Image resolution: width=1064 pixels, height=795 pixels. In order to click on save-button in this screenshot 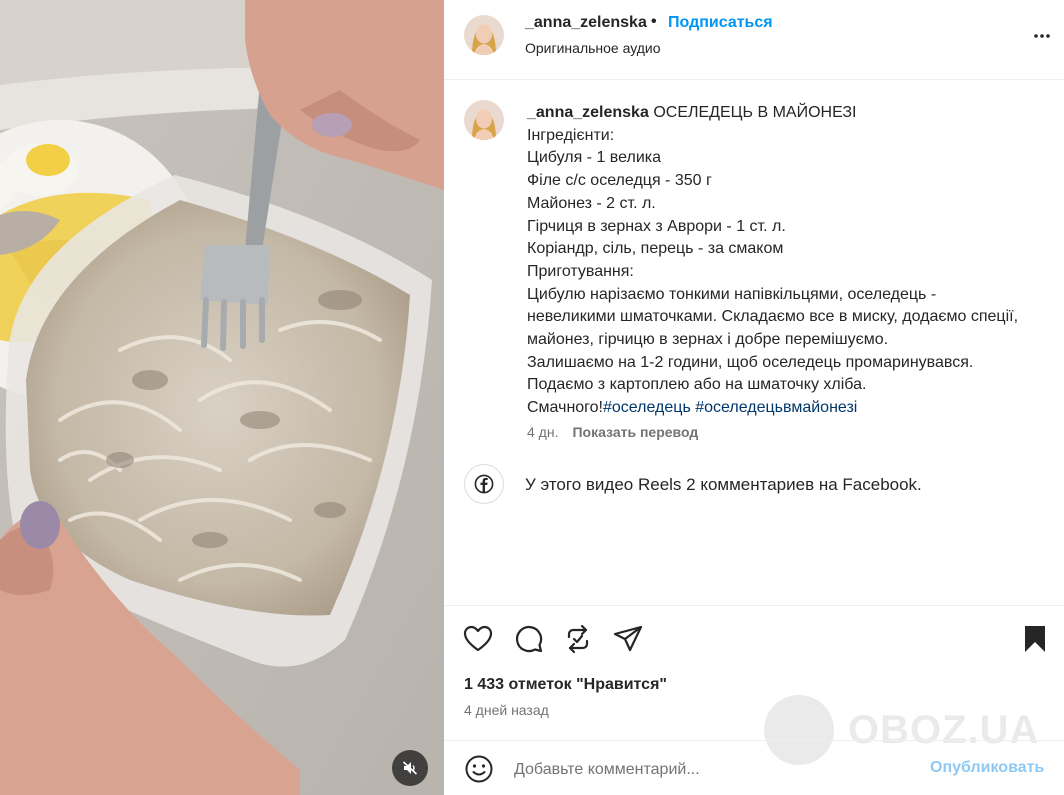, I will do `click(1035, 639)`.